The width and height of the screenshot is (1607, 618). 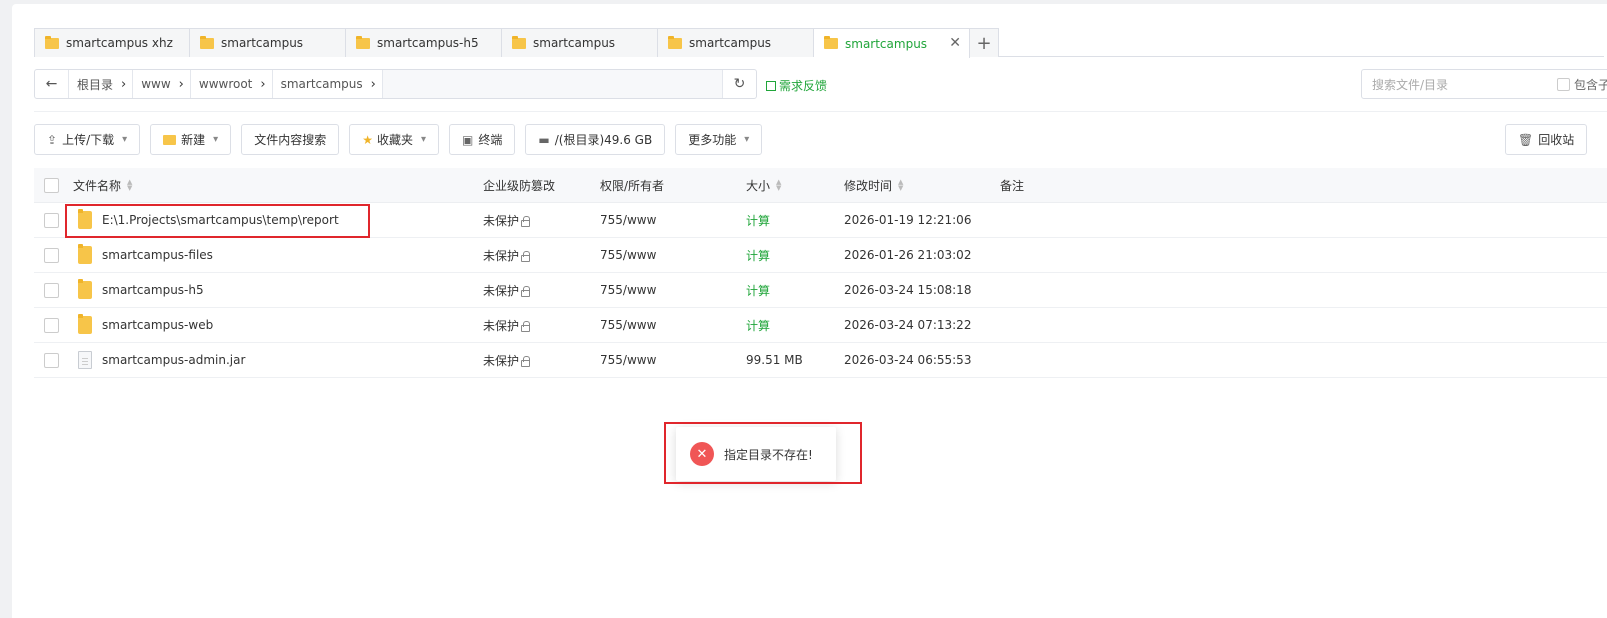 I want to click on tab-4: smartcampus, so click(x=580, y=42).